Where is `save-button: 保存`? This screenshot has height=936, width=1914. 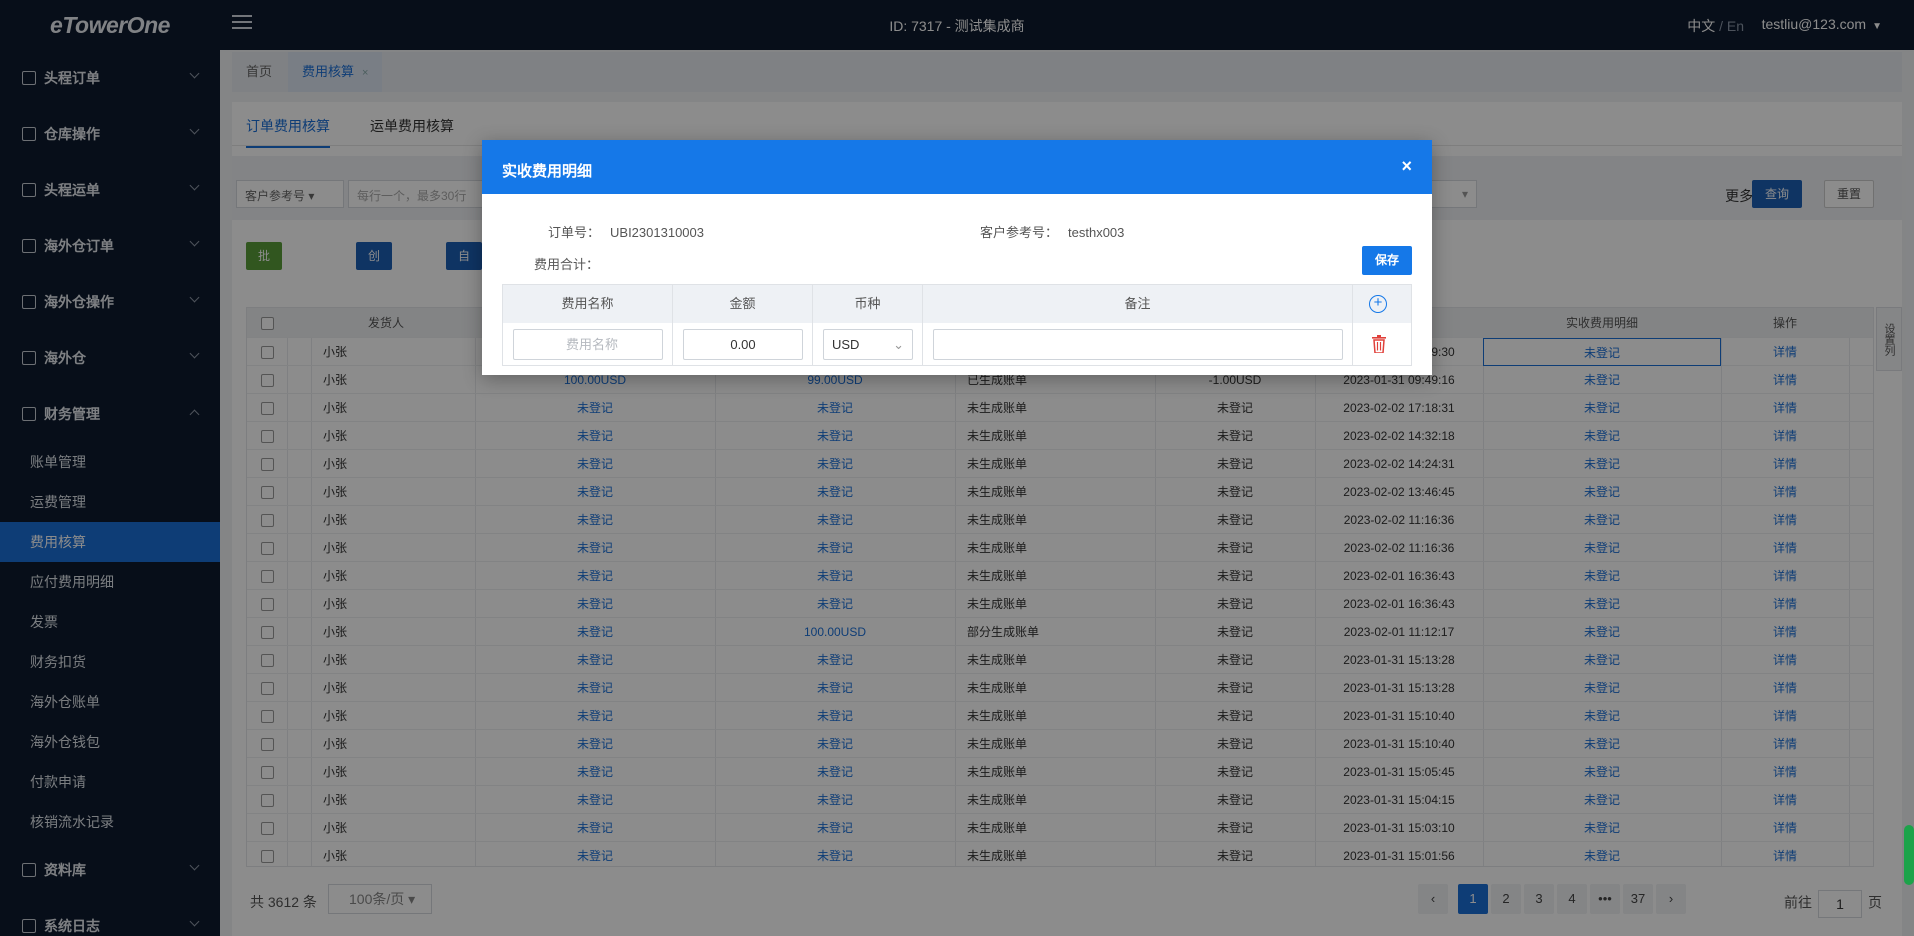
save-button: 保存 is located at coordinates (1387, 260).